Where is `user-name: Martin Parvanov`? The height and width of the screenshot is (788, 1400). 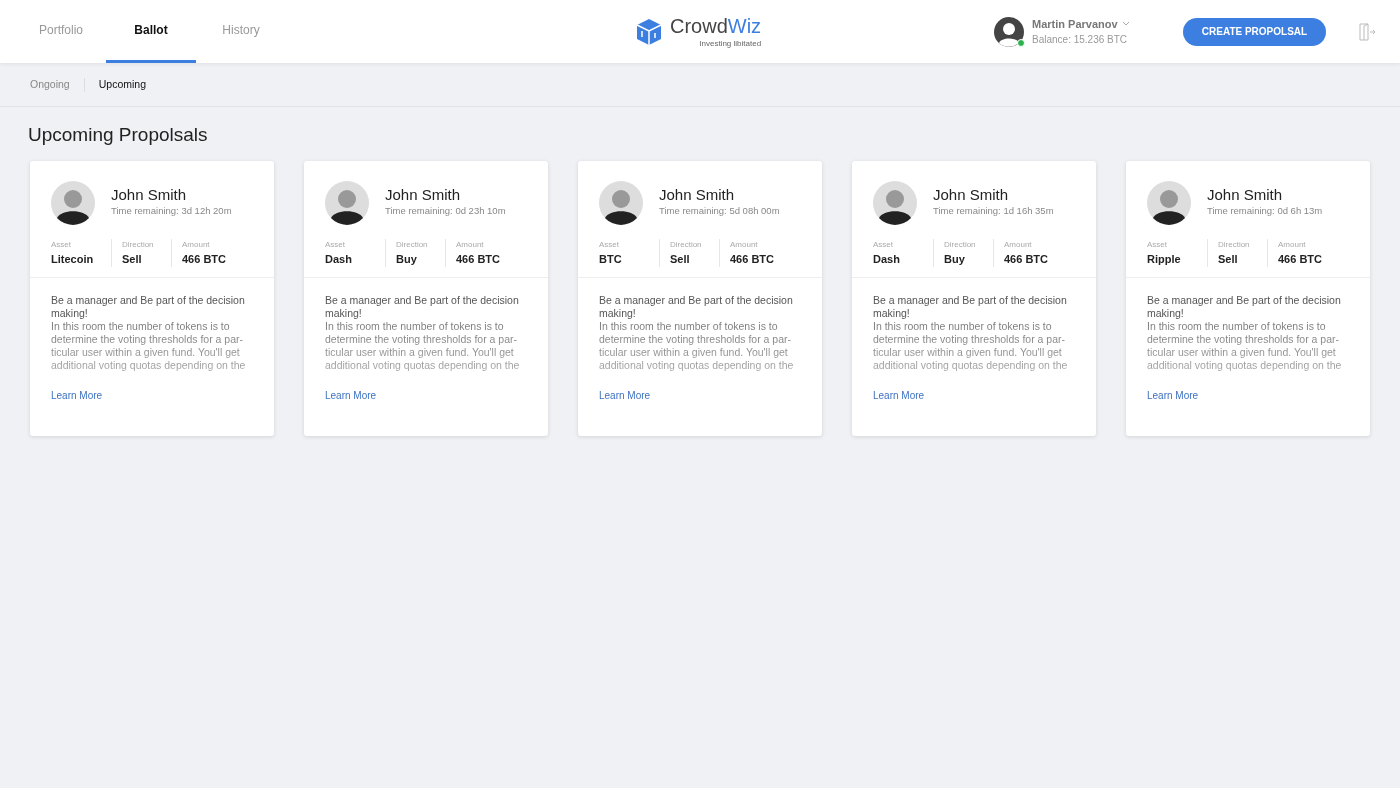
user-name: Martin Parvanov is located at coordinates (1075, 24).